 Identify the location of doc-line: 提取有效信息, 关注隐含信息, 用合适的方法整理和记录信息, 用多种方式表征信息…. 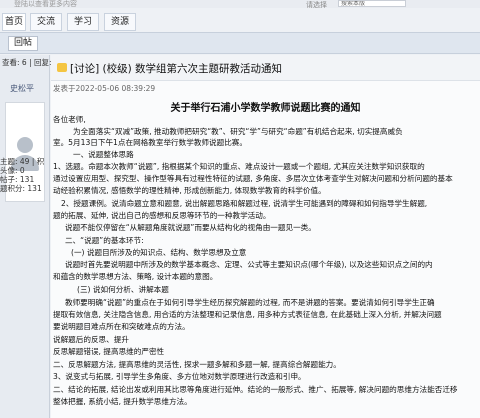
(247, 314).